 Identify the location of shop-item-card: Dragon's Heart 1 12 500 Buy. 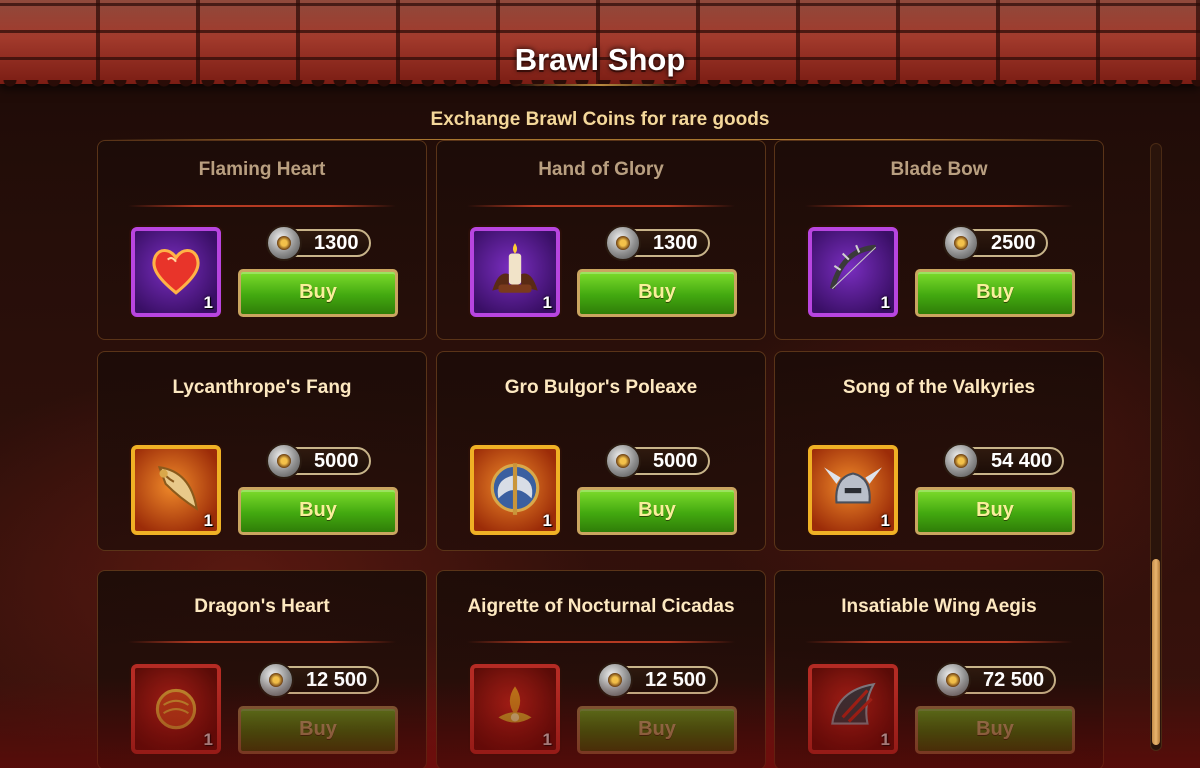
(262, 669).